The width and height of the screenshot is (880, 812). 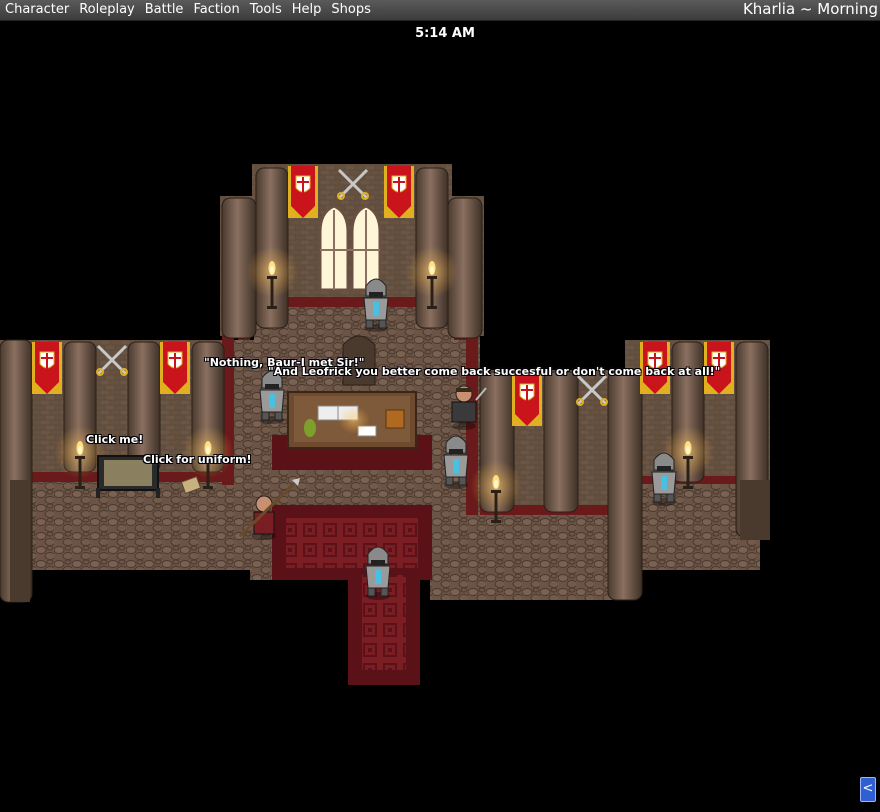 I want to click on menu-shops: Shops, so click(x=350, y=10).